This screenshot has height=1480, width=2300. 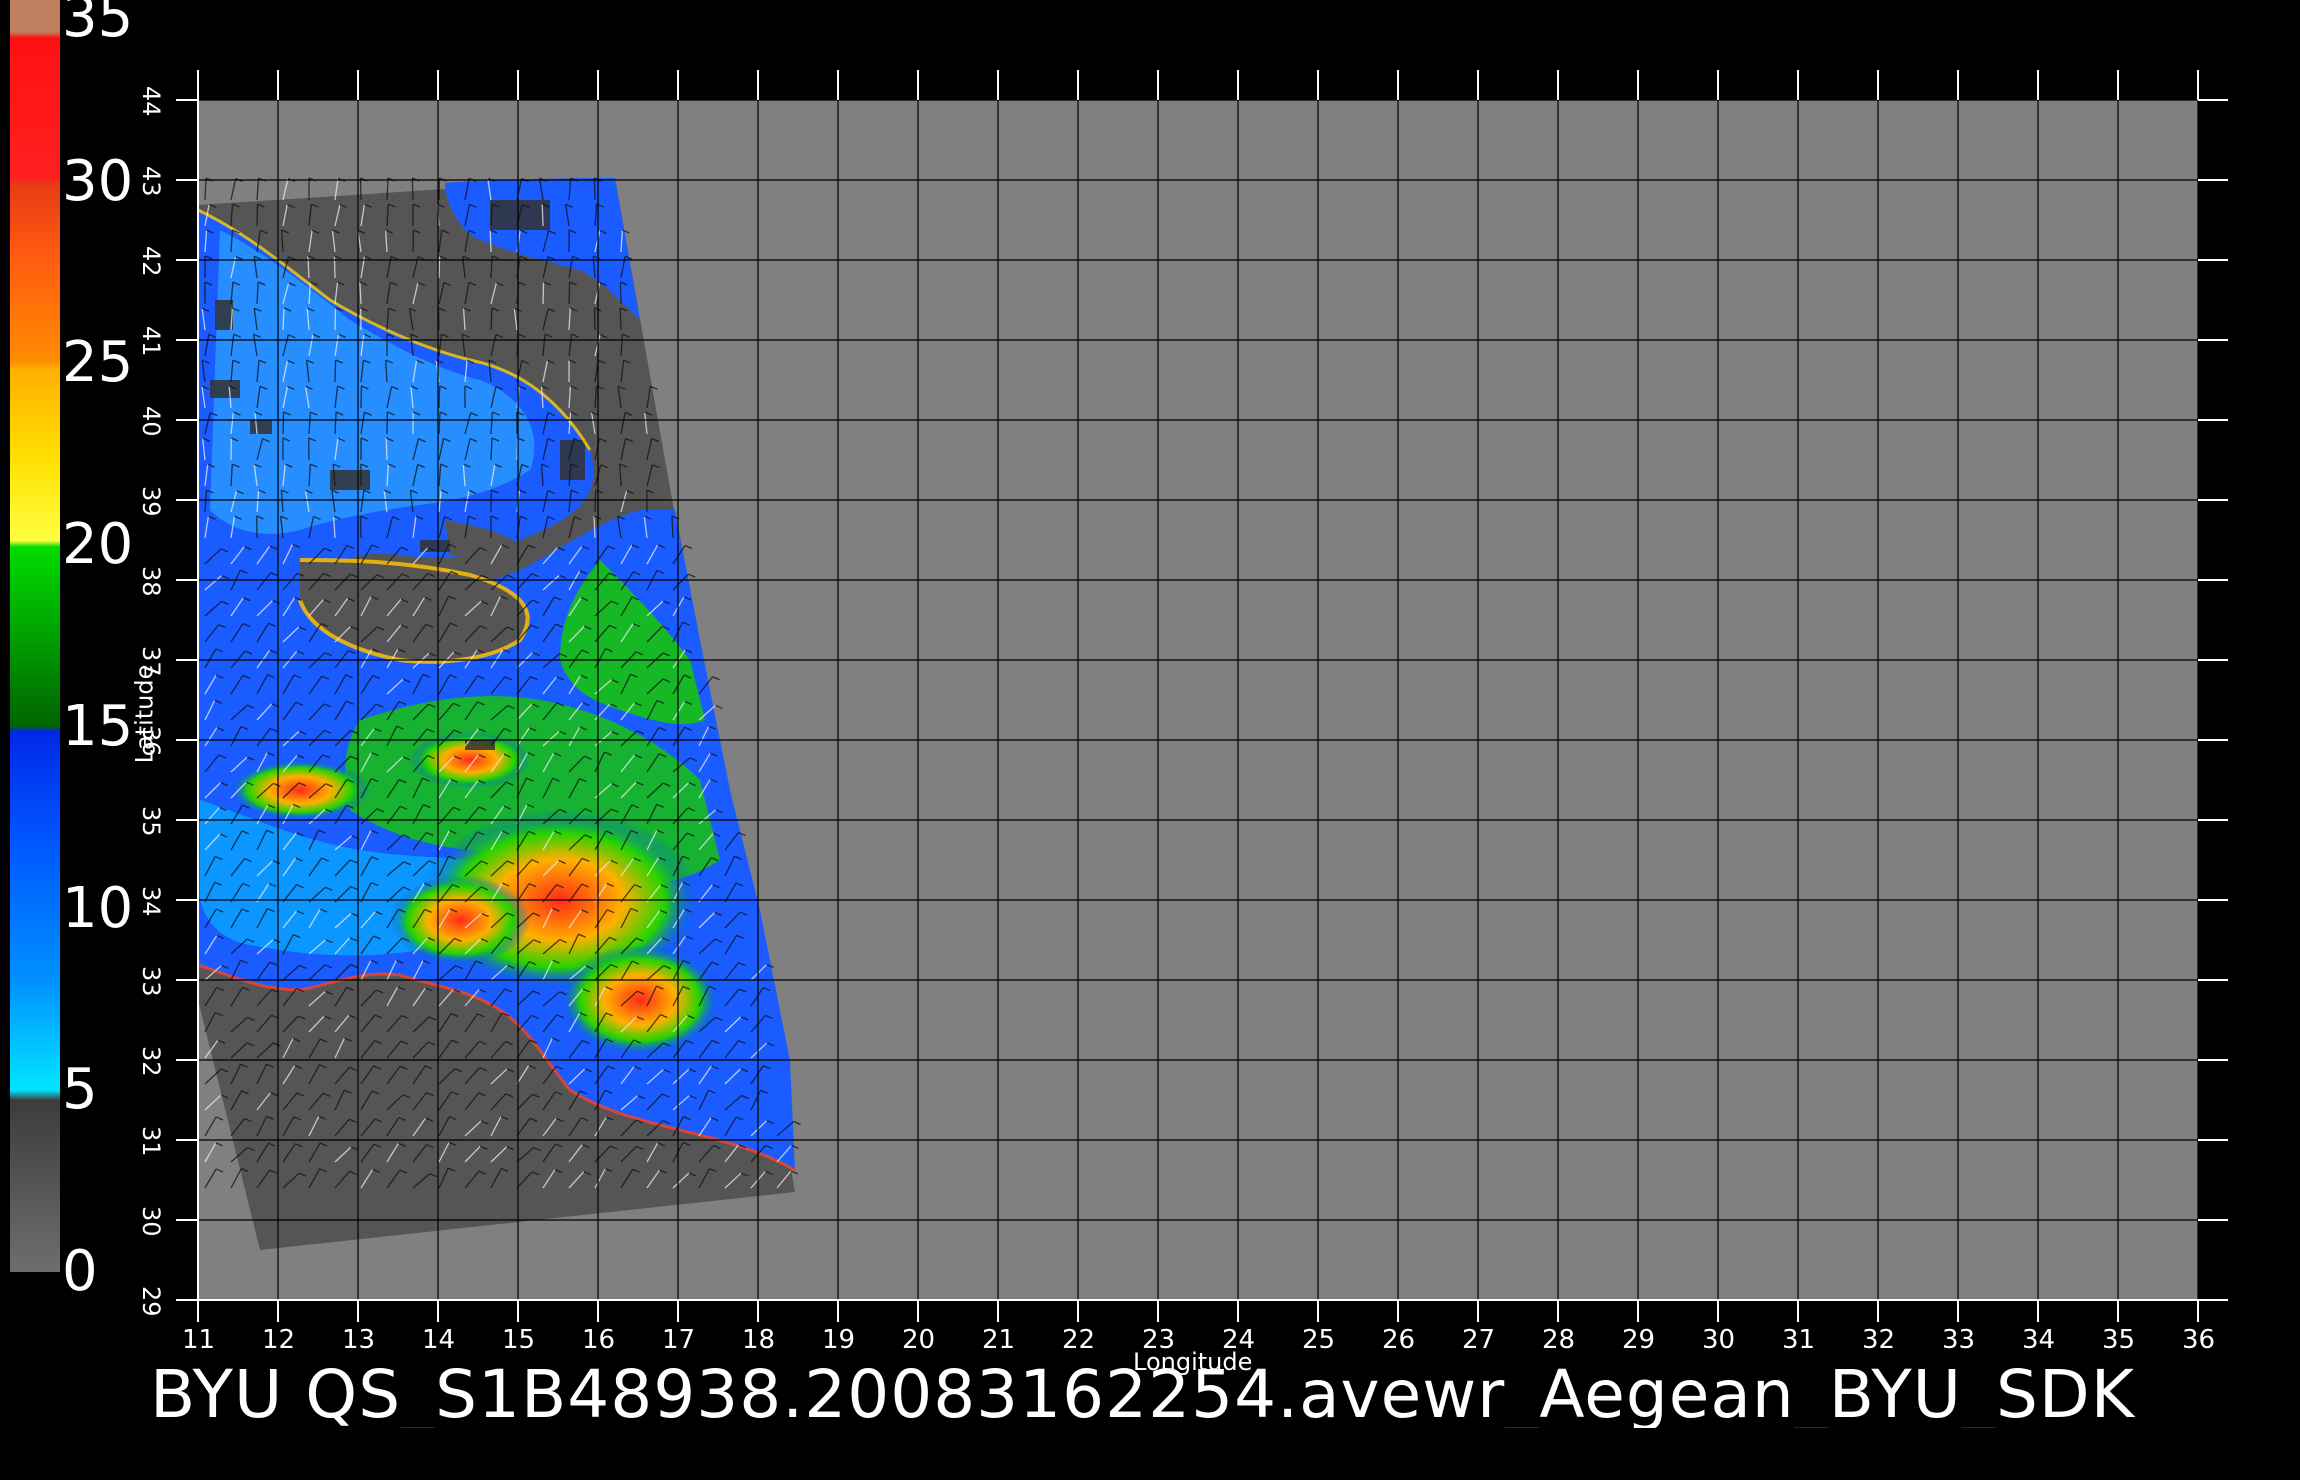 What do you see at coordinates (98, 181) in the screenshot?
I see `colorbar-label: 30` at bounding box center [98, 181].